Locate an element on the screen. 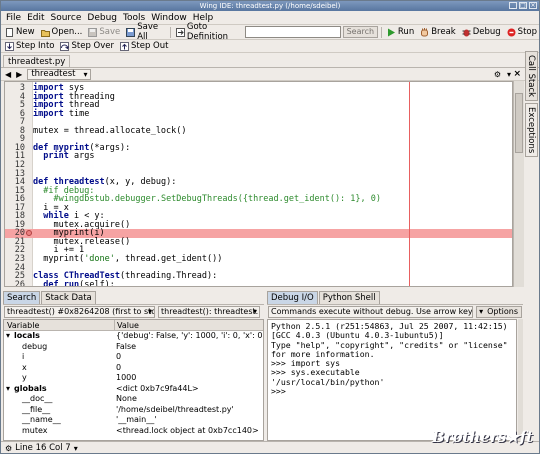  variable-row: __doc__ None is located at coordinates (133, 399).